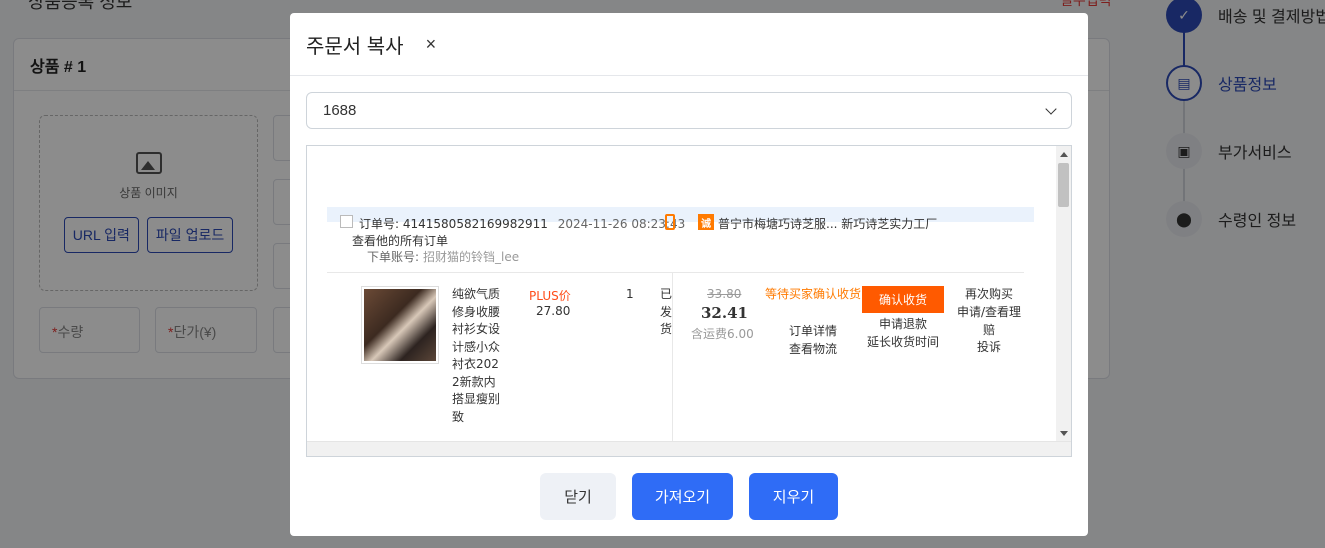  Describe the element at coordinates (813, 348) in the screenshot. I see `view-logistics-link: 查看物流` at that location.